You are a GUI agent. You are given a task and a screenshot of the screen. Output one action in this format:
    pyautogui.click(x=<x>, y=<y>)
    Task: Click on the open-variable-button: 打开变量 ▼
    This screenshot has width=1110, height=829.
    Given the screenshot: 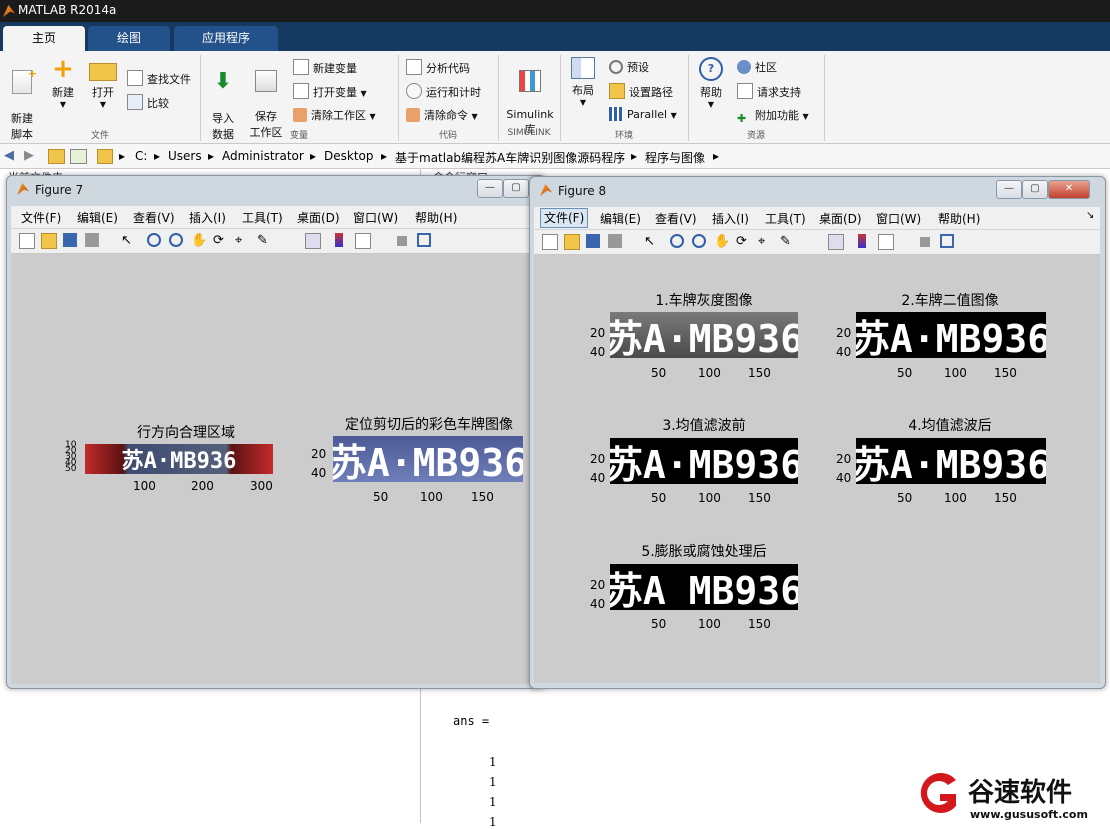 What is the action you would take?
    pyautogui.click(x=330, y=91)
    